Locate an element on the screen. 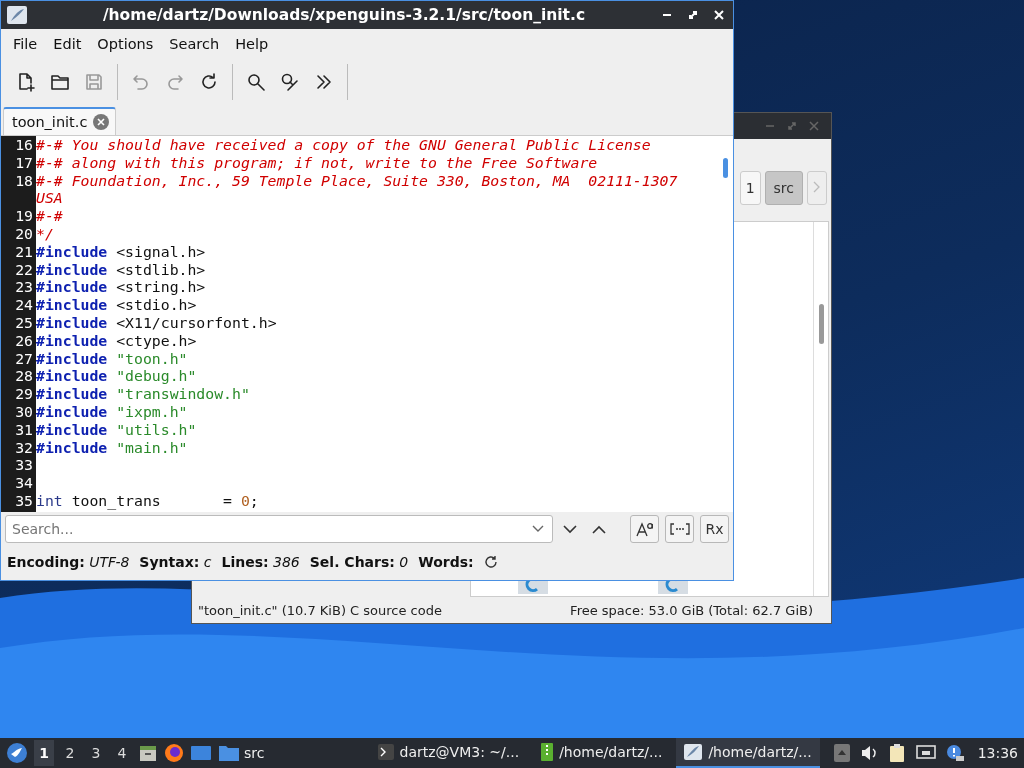 This screenshot has width=1024, height=768. code-line: #include <signal.h> is located at coordinates (121, 251).